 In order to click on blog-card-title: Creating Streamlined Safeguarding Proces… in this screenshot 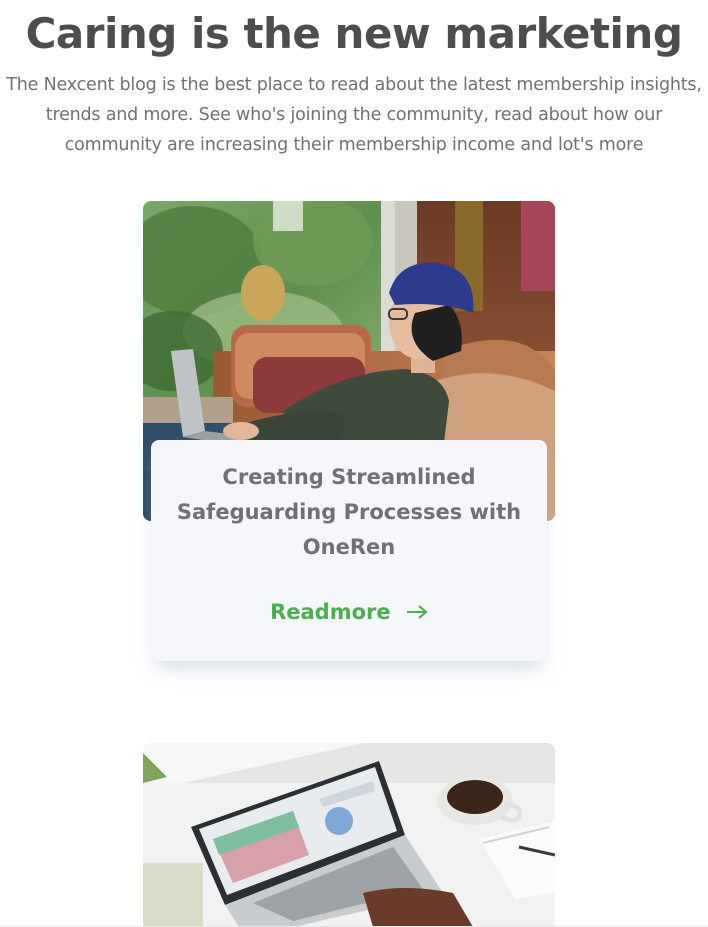, I will do `click(349, 512)`.